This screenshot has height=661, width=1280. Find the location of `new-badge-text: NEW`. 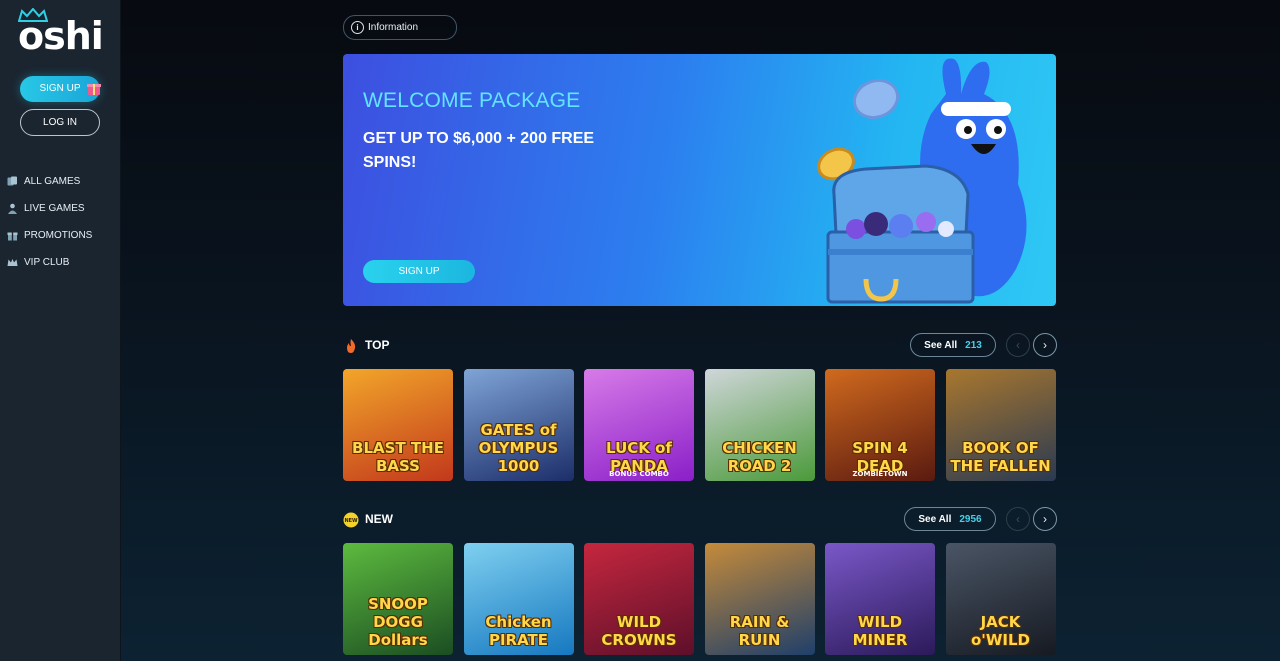

new-badge-text: NEW is located at coordinates (351, 521).